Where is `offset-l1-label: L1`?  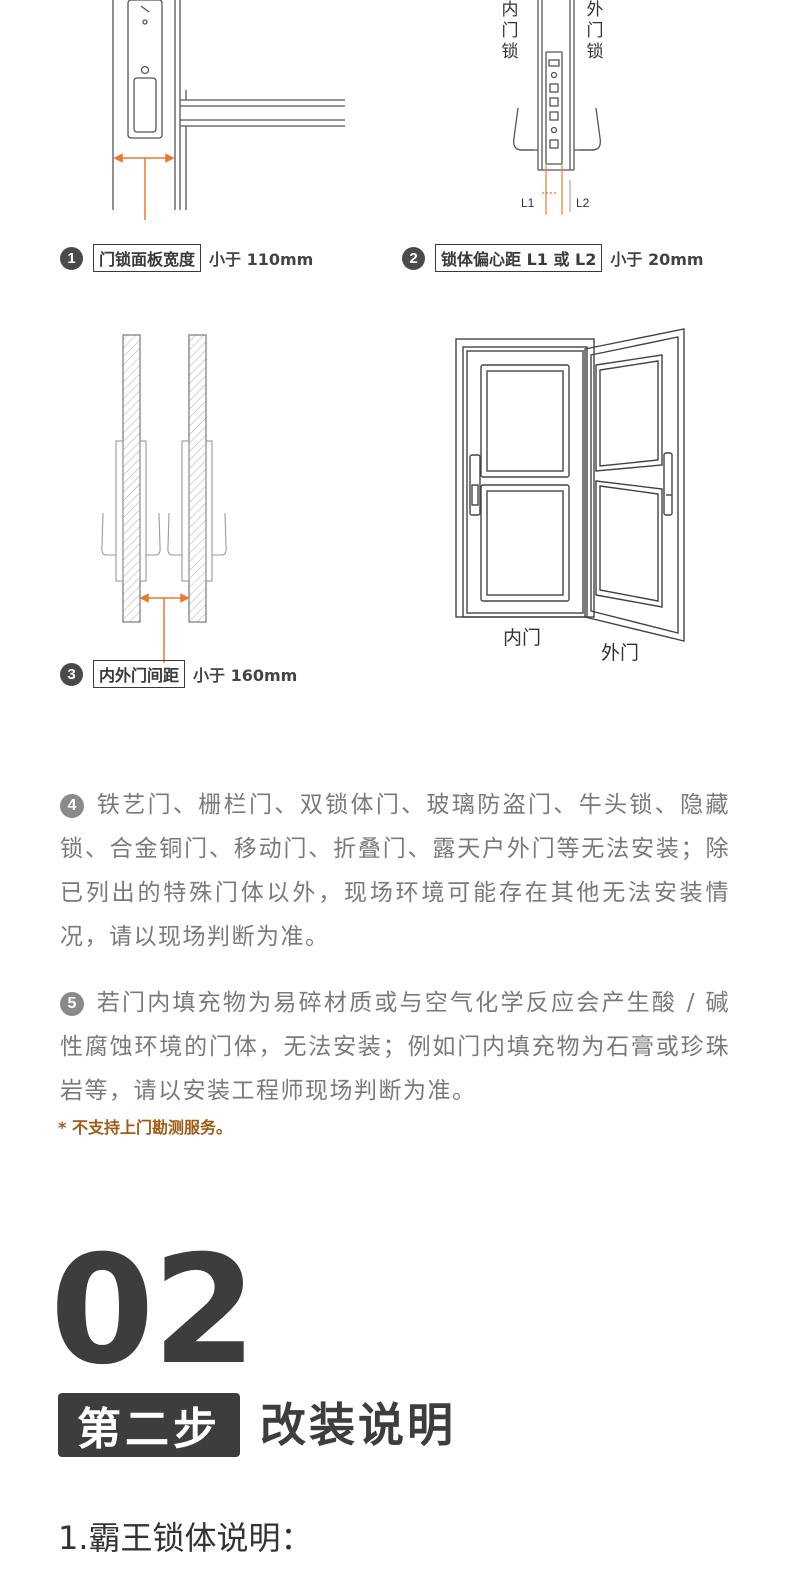 offset-l1-label: L1 is located at coordinates (528, 203).